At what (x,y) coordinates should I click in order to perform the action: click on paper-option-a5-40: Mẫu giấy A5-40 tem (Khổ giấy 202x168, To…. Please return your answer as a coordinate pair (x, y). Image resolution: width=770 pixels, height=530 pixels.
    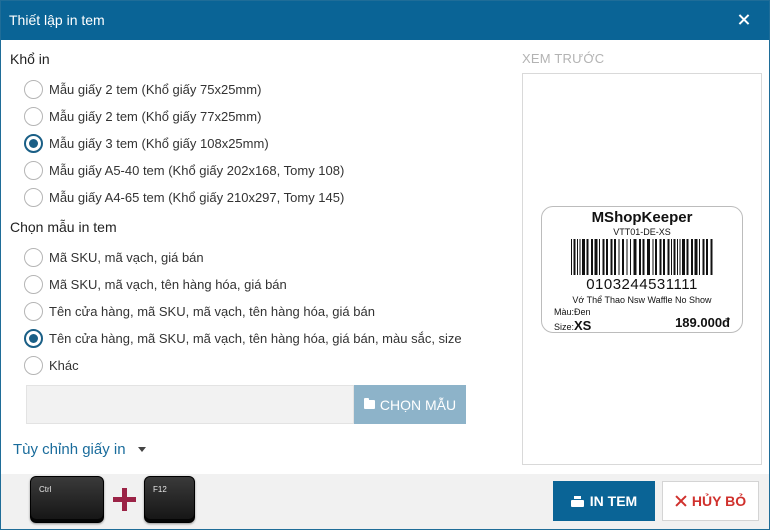
    Looking at the image, I should click on (184, 170).